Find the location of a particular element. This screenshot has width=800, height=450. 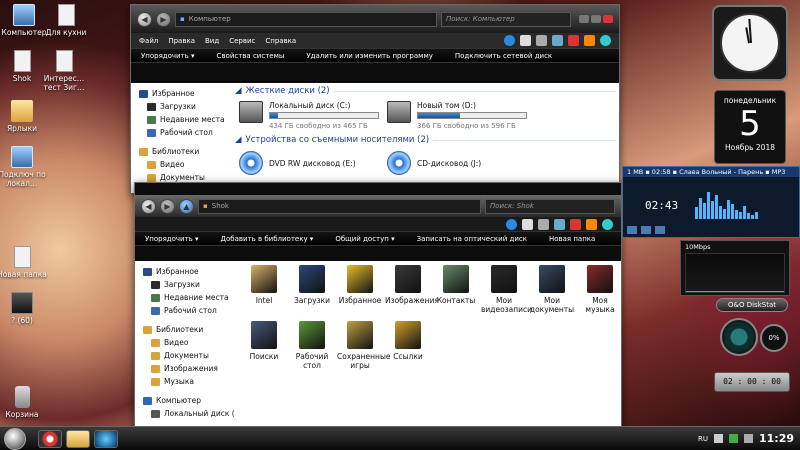

nav-images: Изображения is located at coordinates (189, 368).